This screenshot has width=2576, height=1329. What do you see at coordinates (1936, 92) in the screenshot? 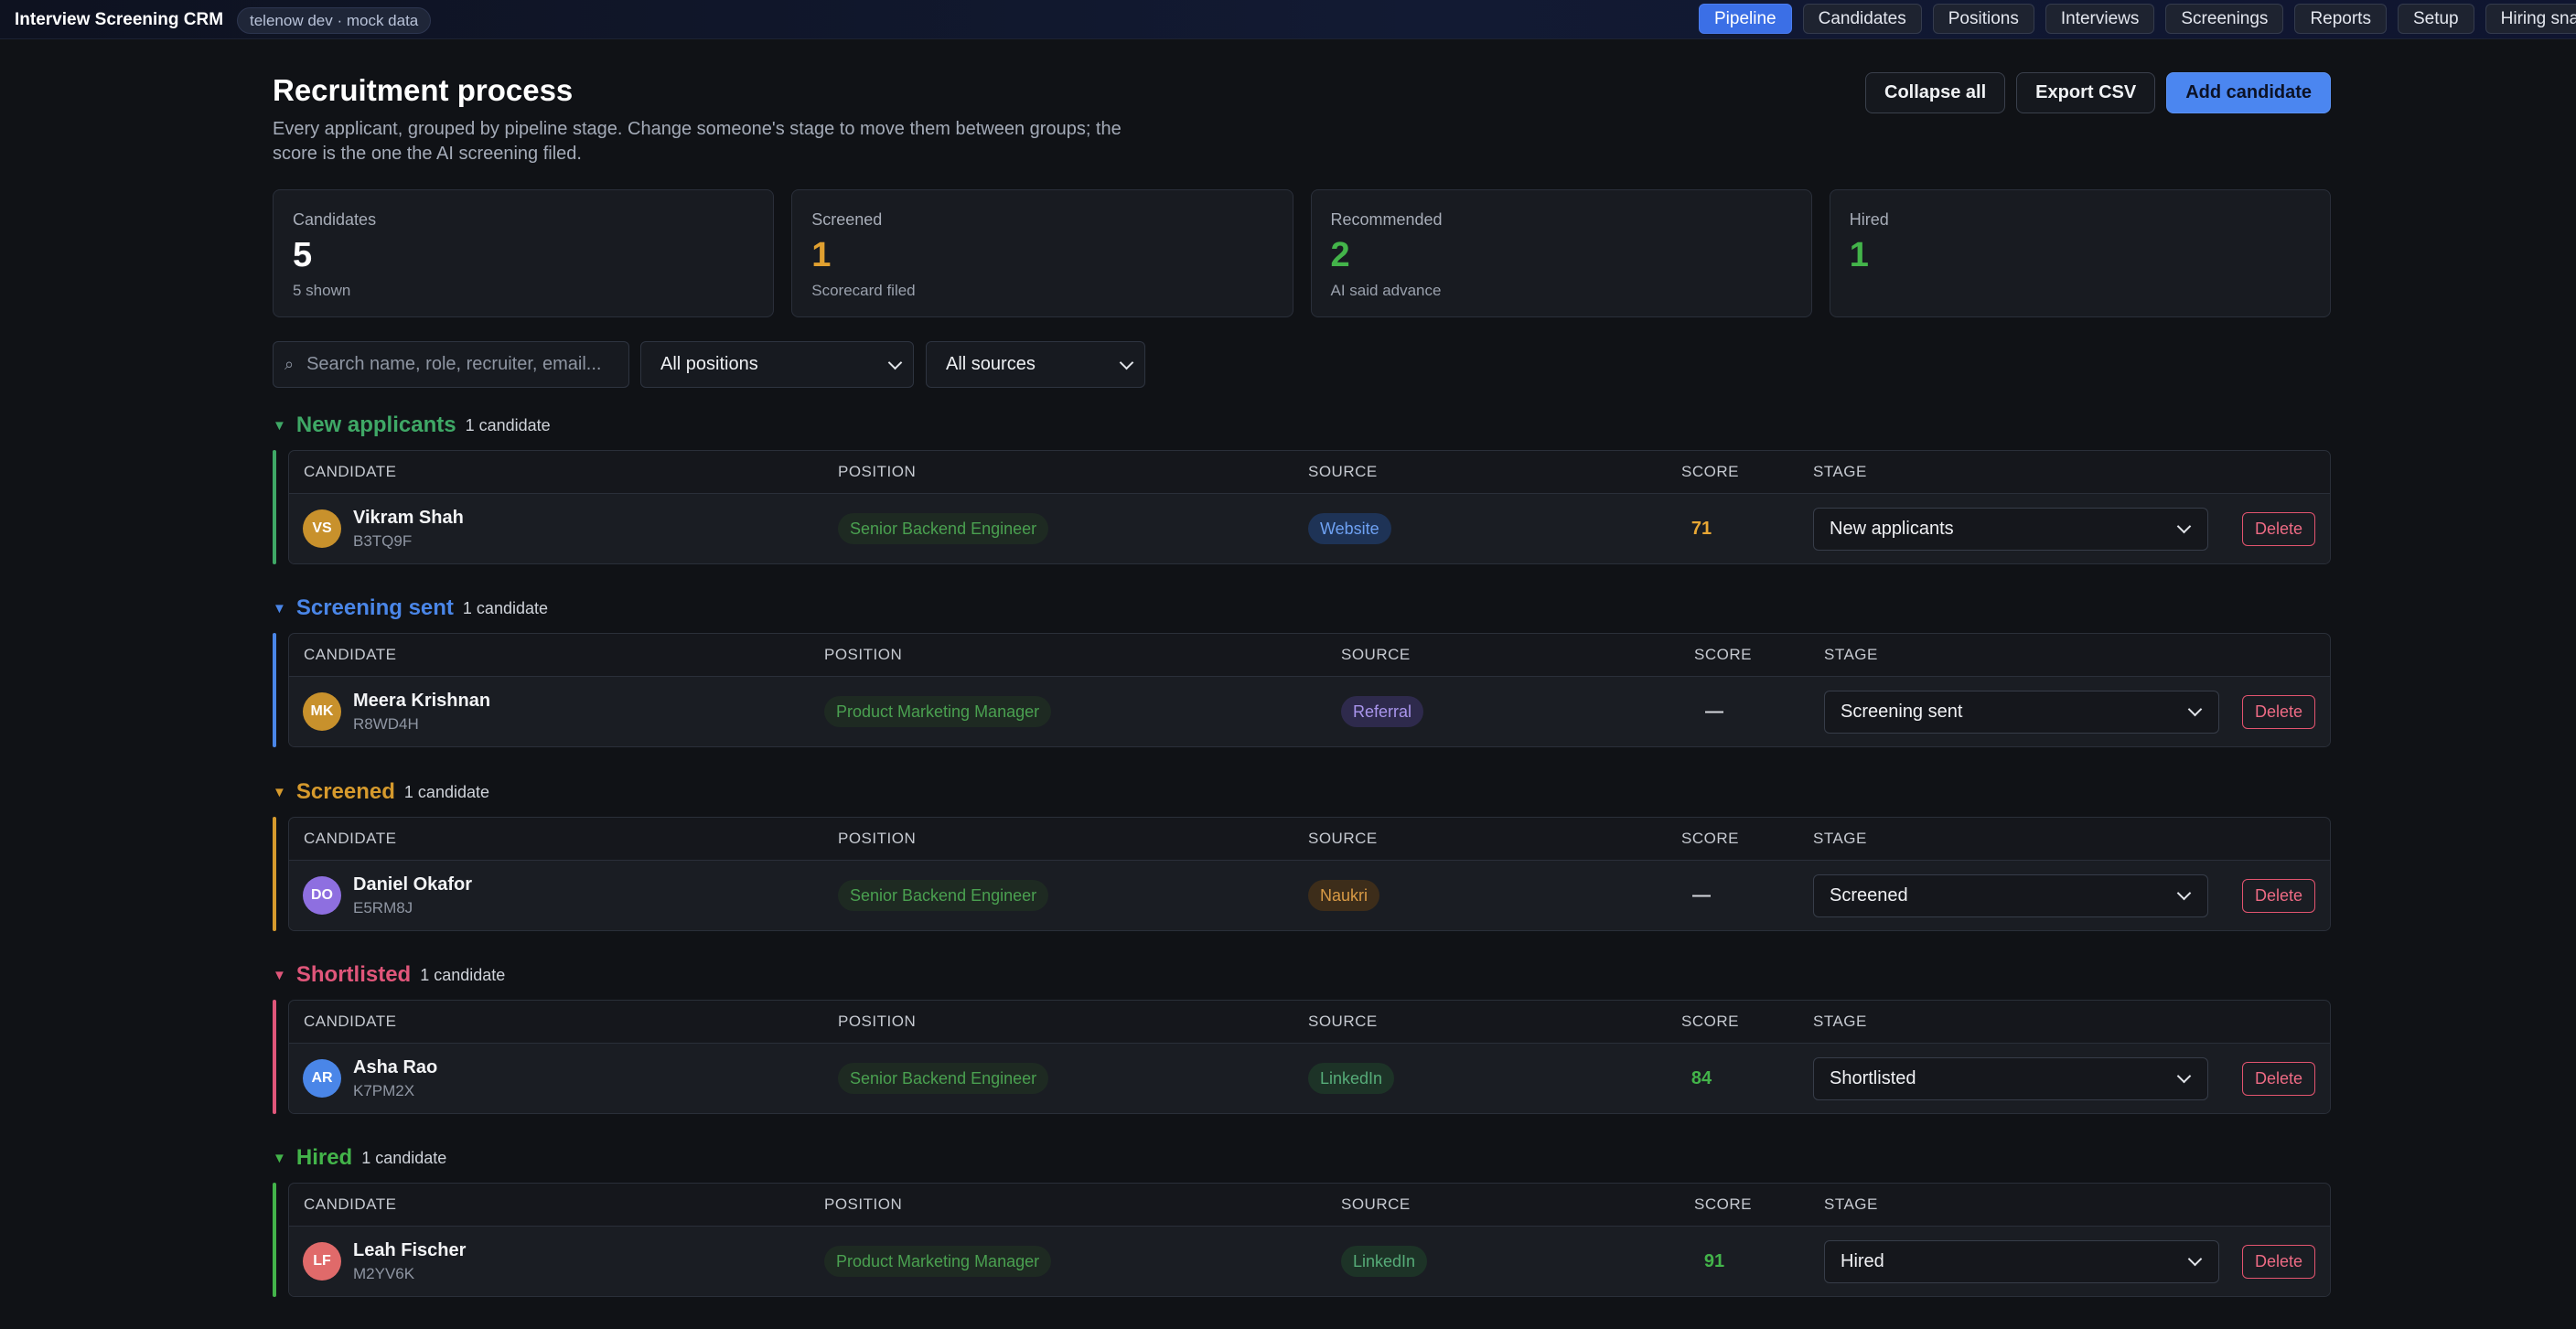
I see `collapse-all-button: Collapse all` at bounding box center [1936, 92].